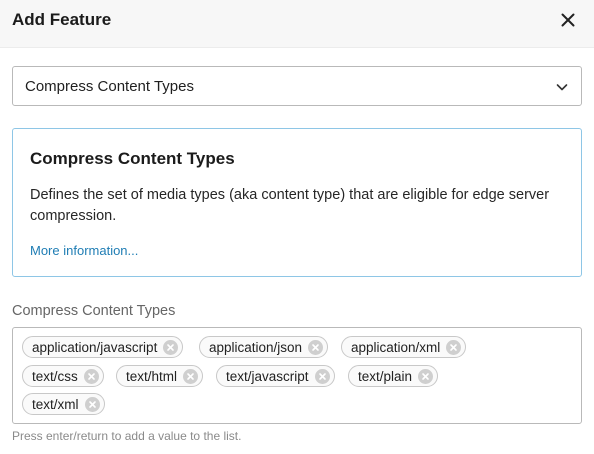  What do you see at coordinates (568, 20) in the screenshot?
I see `close-icon` at bounding box center [568, 20].